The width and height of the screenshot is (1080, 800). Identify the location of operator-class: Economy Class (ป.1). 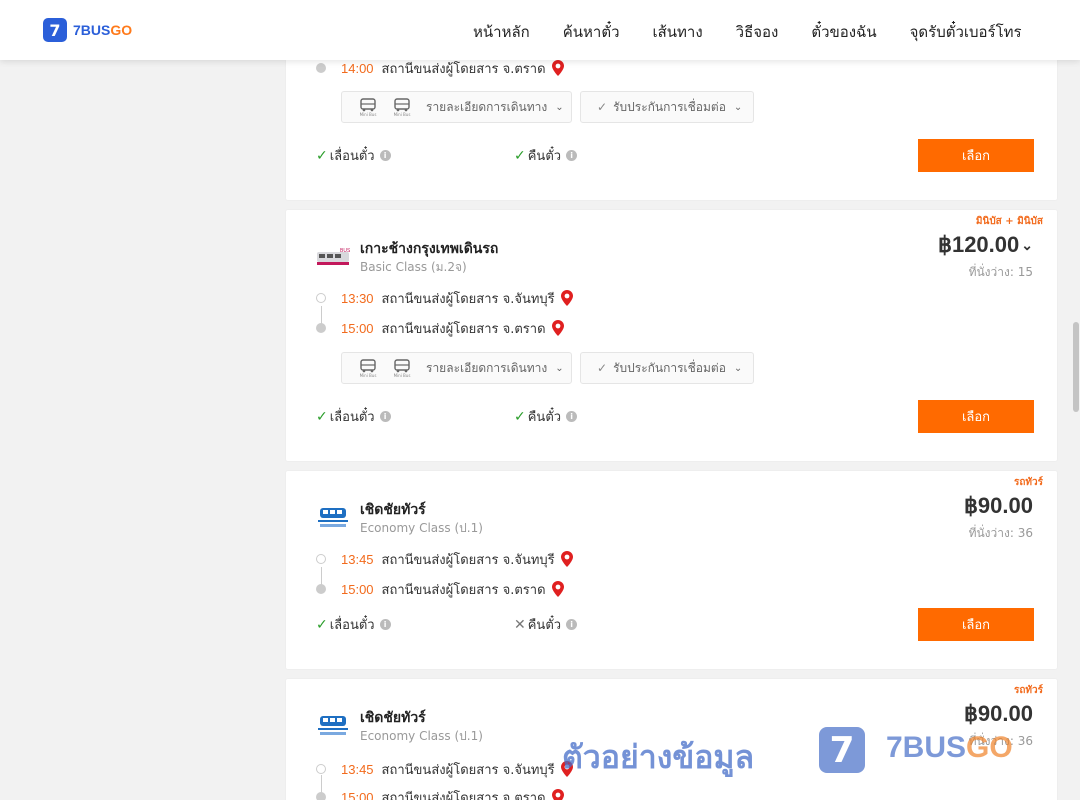
(421, 736).